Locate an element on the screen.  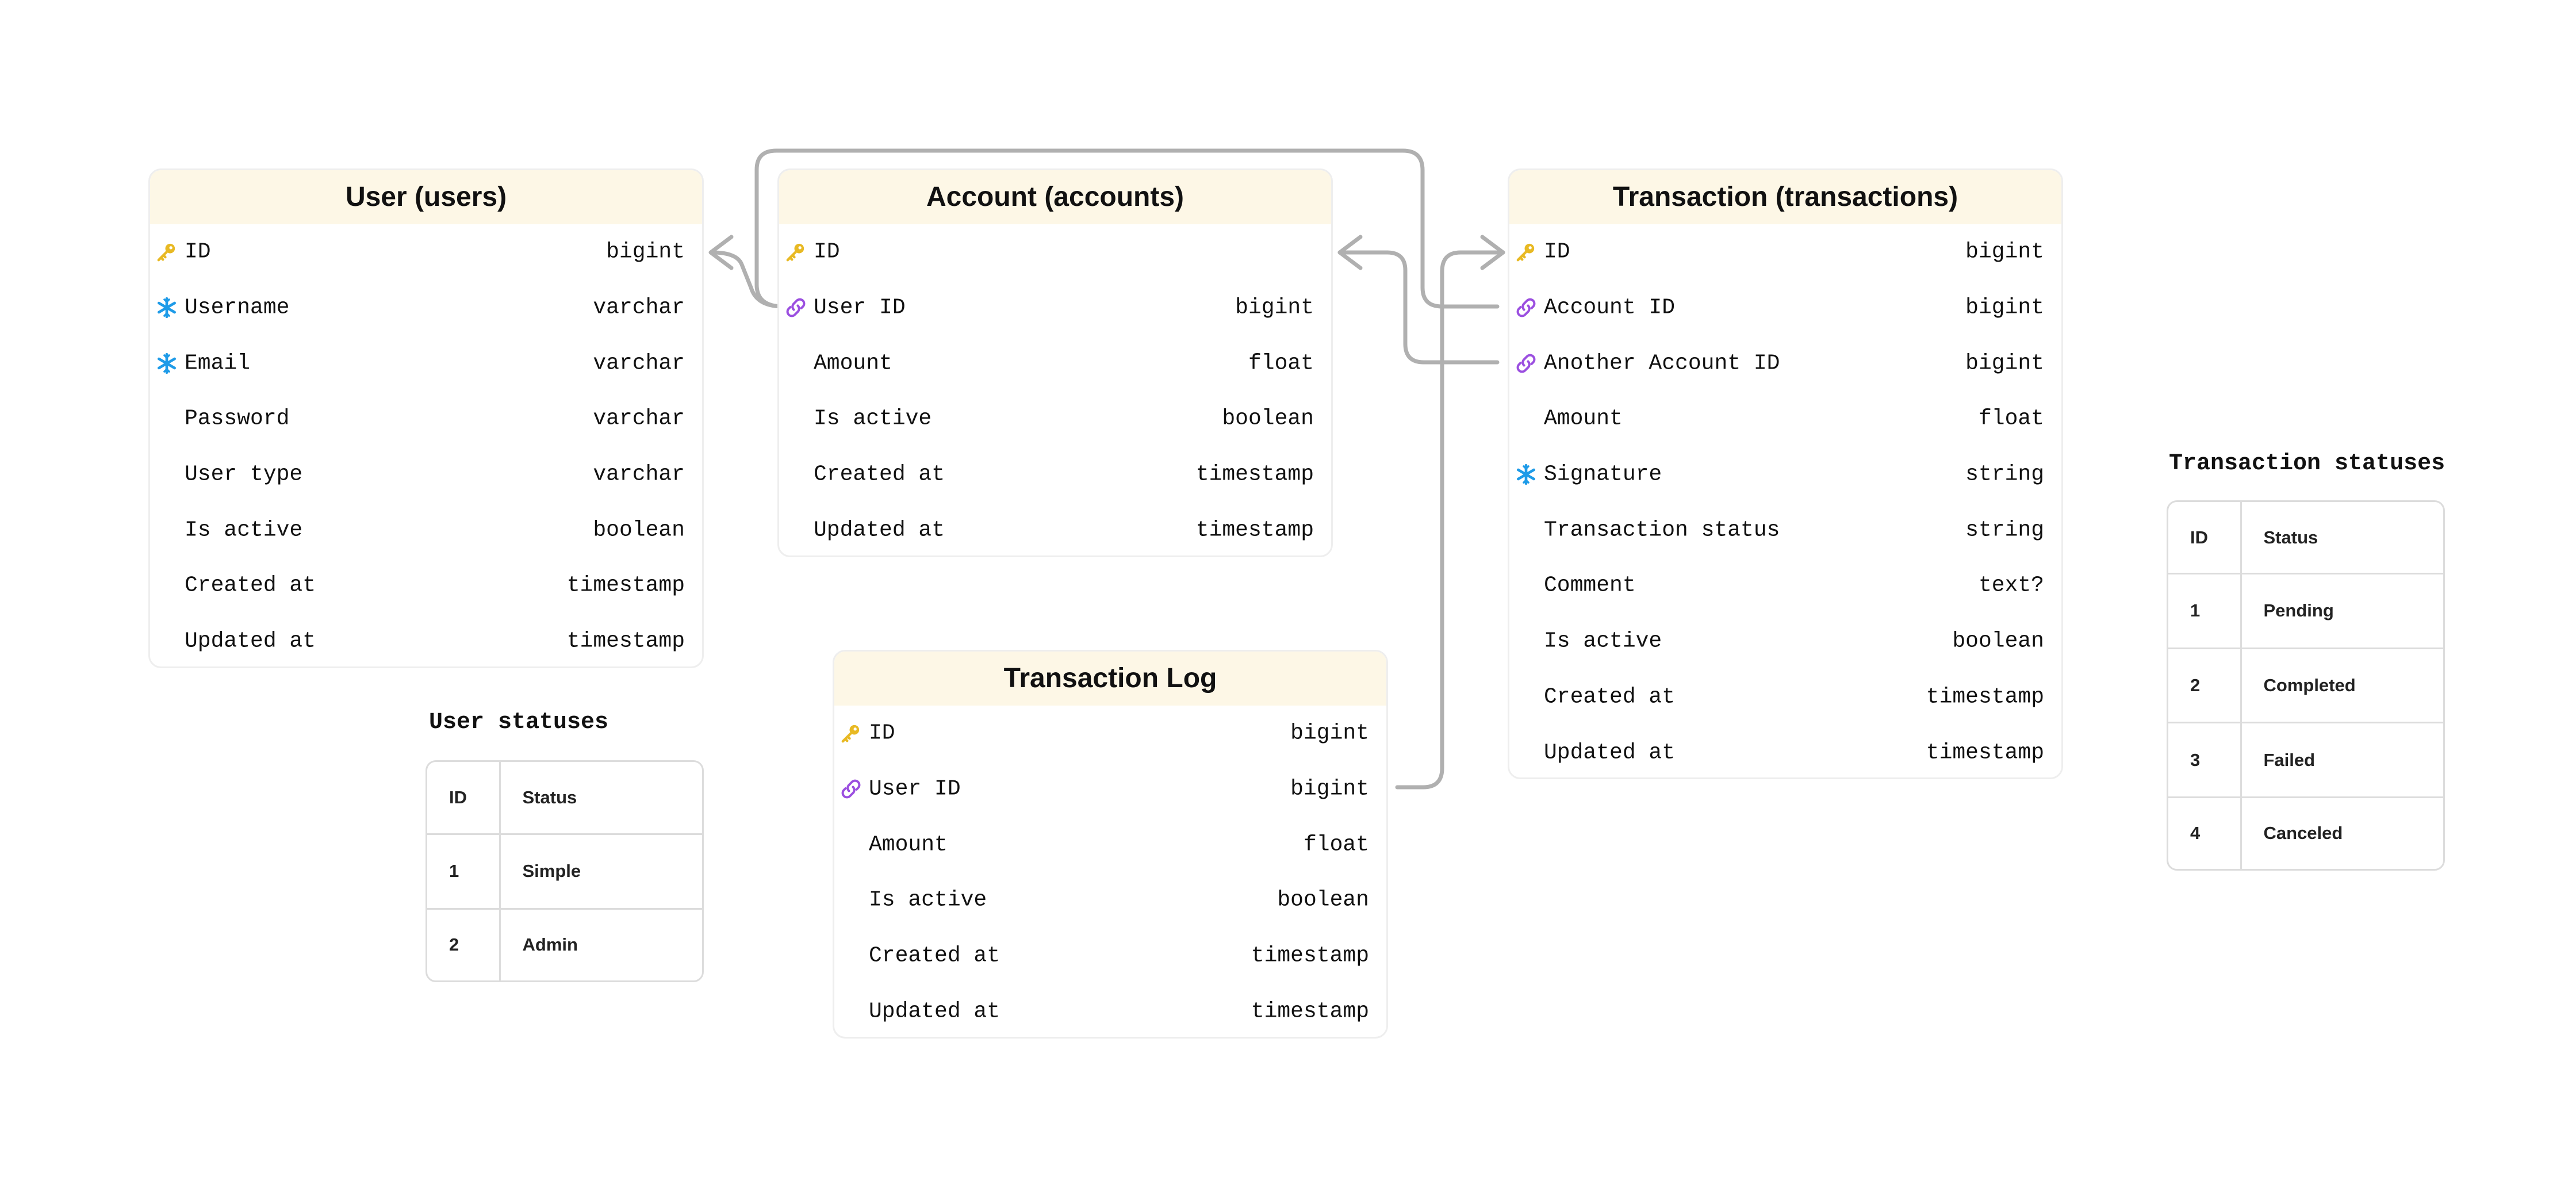
field-name: Comment is located at coordinates (1590, 585).